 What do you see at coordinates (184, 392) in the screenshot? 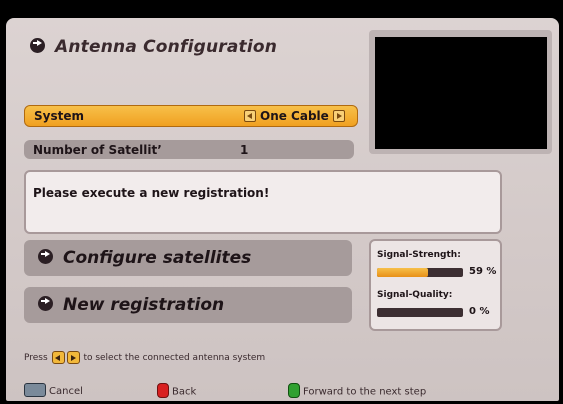
I see `back-label: Back` at bounding box center [184, 392].